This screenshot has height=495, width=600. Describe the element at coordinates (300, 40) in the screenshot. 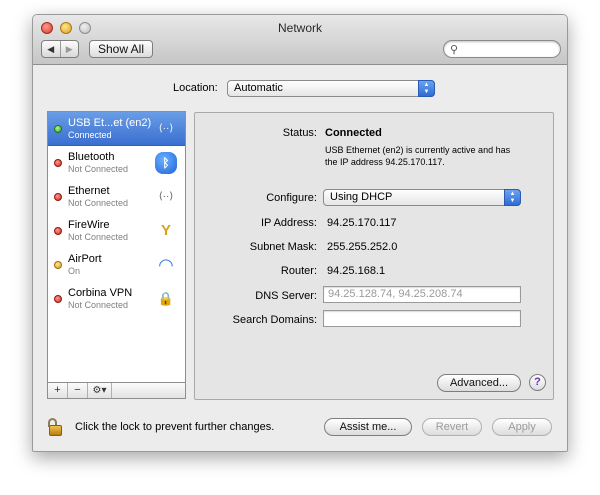

I see `window-toolbar: Network ◀ ▶ Show All ⚲` at that location.